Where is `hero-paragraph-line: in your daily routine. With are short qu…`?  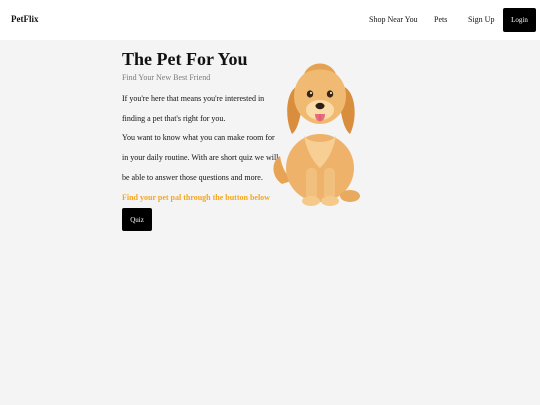
hero-paragraph-line: in your daily routine. With are short qu… is located at coordinates (200, 157).